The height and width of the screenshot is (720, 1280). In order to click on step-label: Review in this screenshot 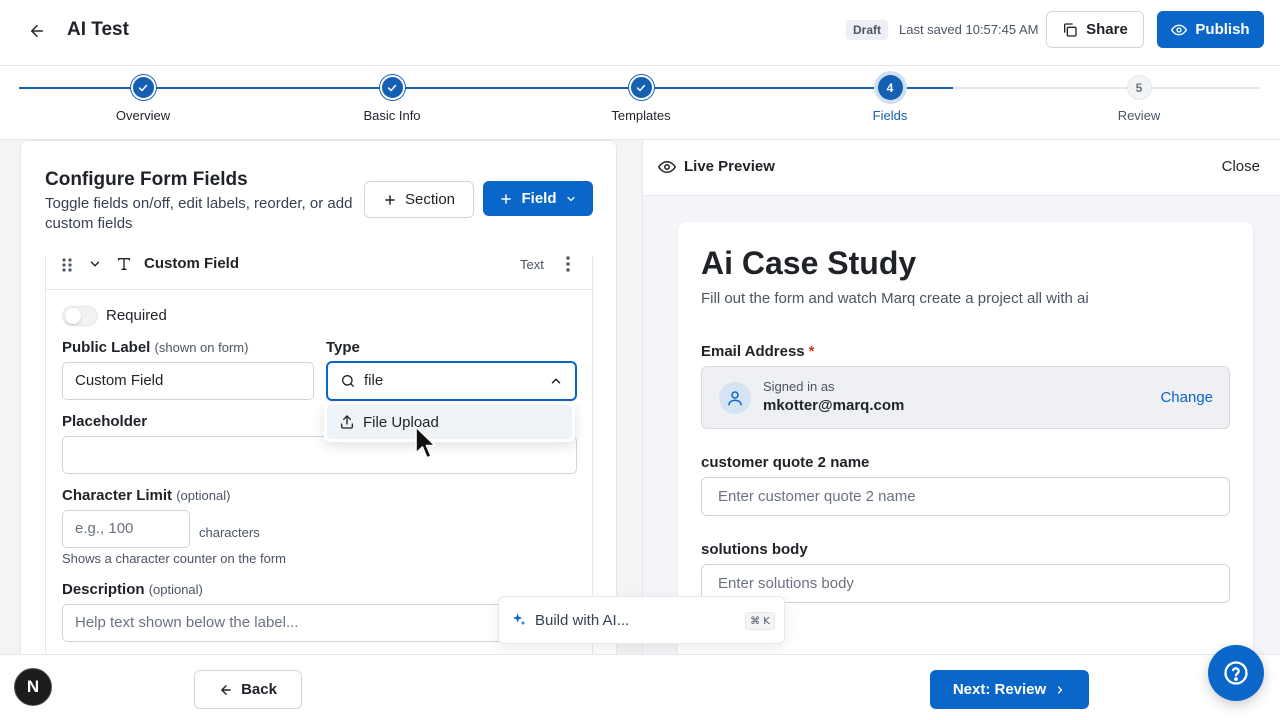, I will do `click(1139, 115)`.